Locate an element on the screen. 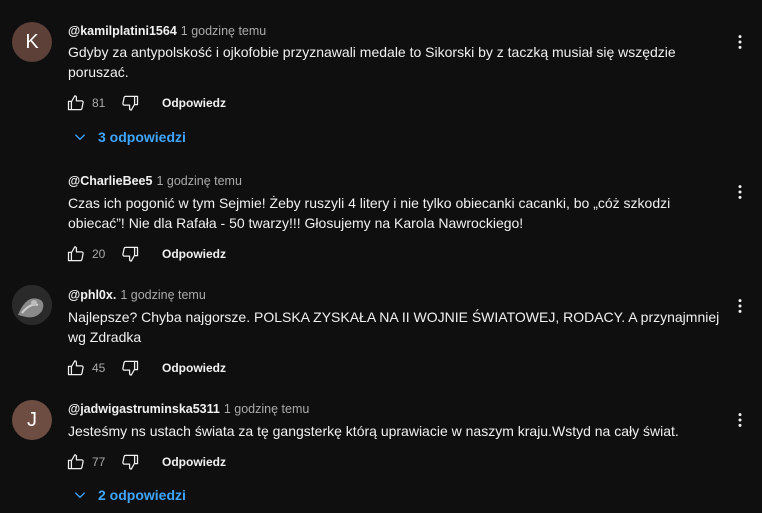 Image resolution: width=762 pixels, height=513 pixels. view-replies-button: 2 odpowiedzi is located at coordinates (129, 495).